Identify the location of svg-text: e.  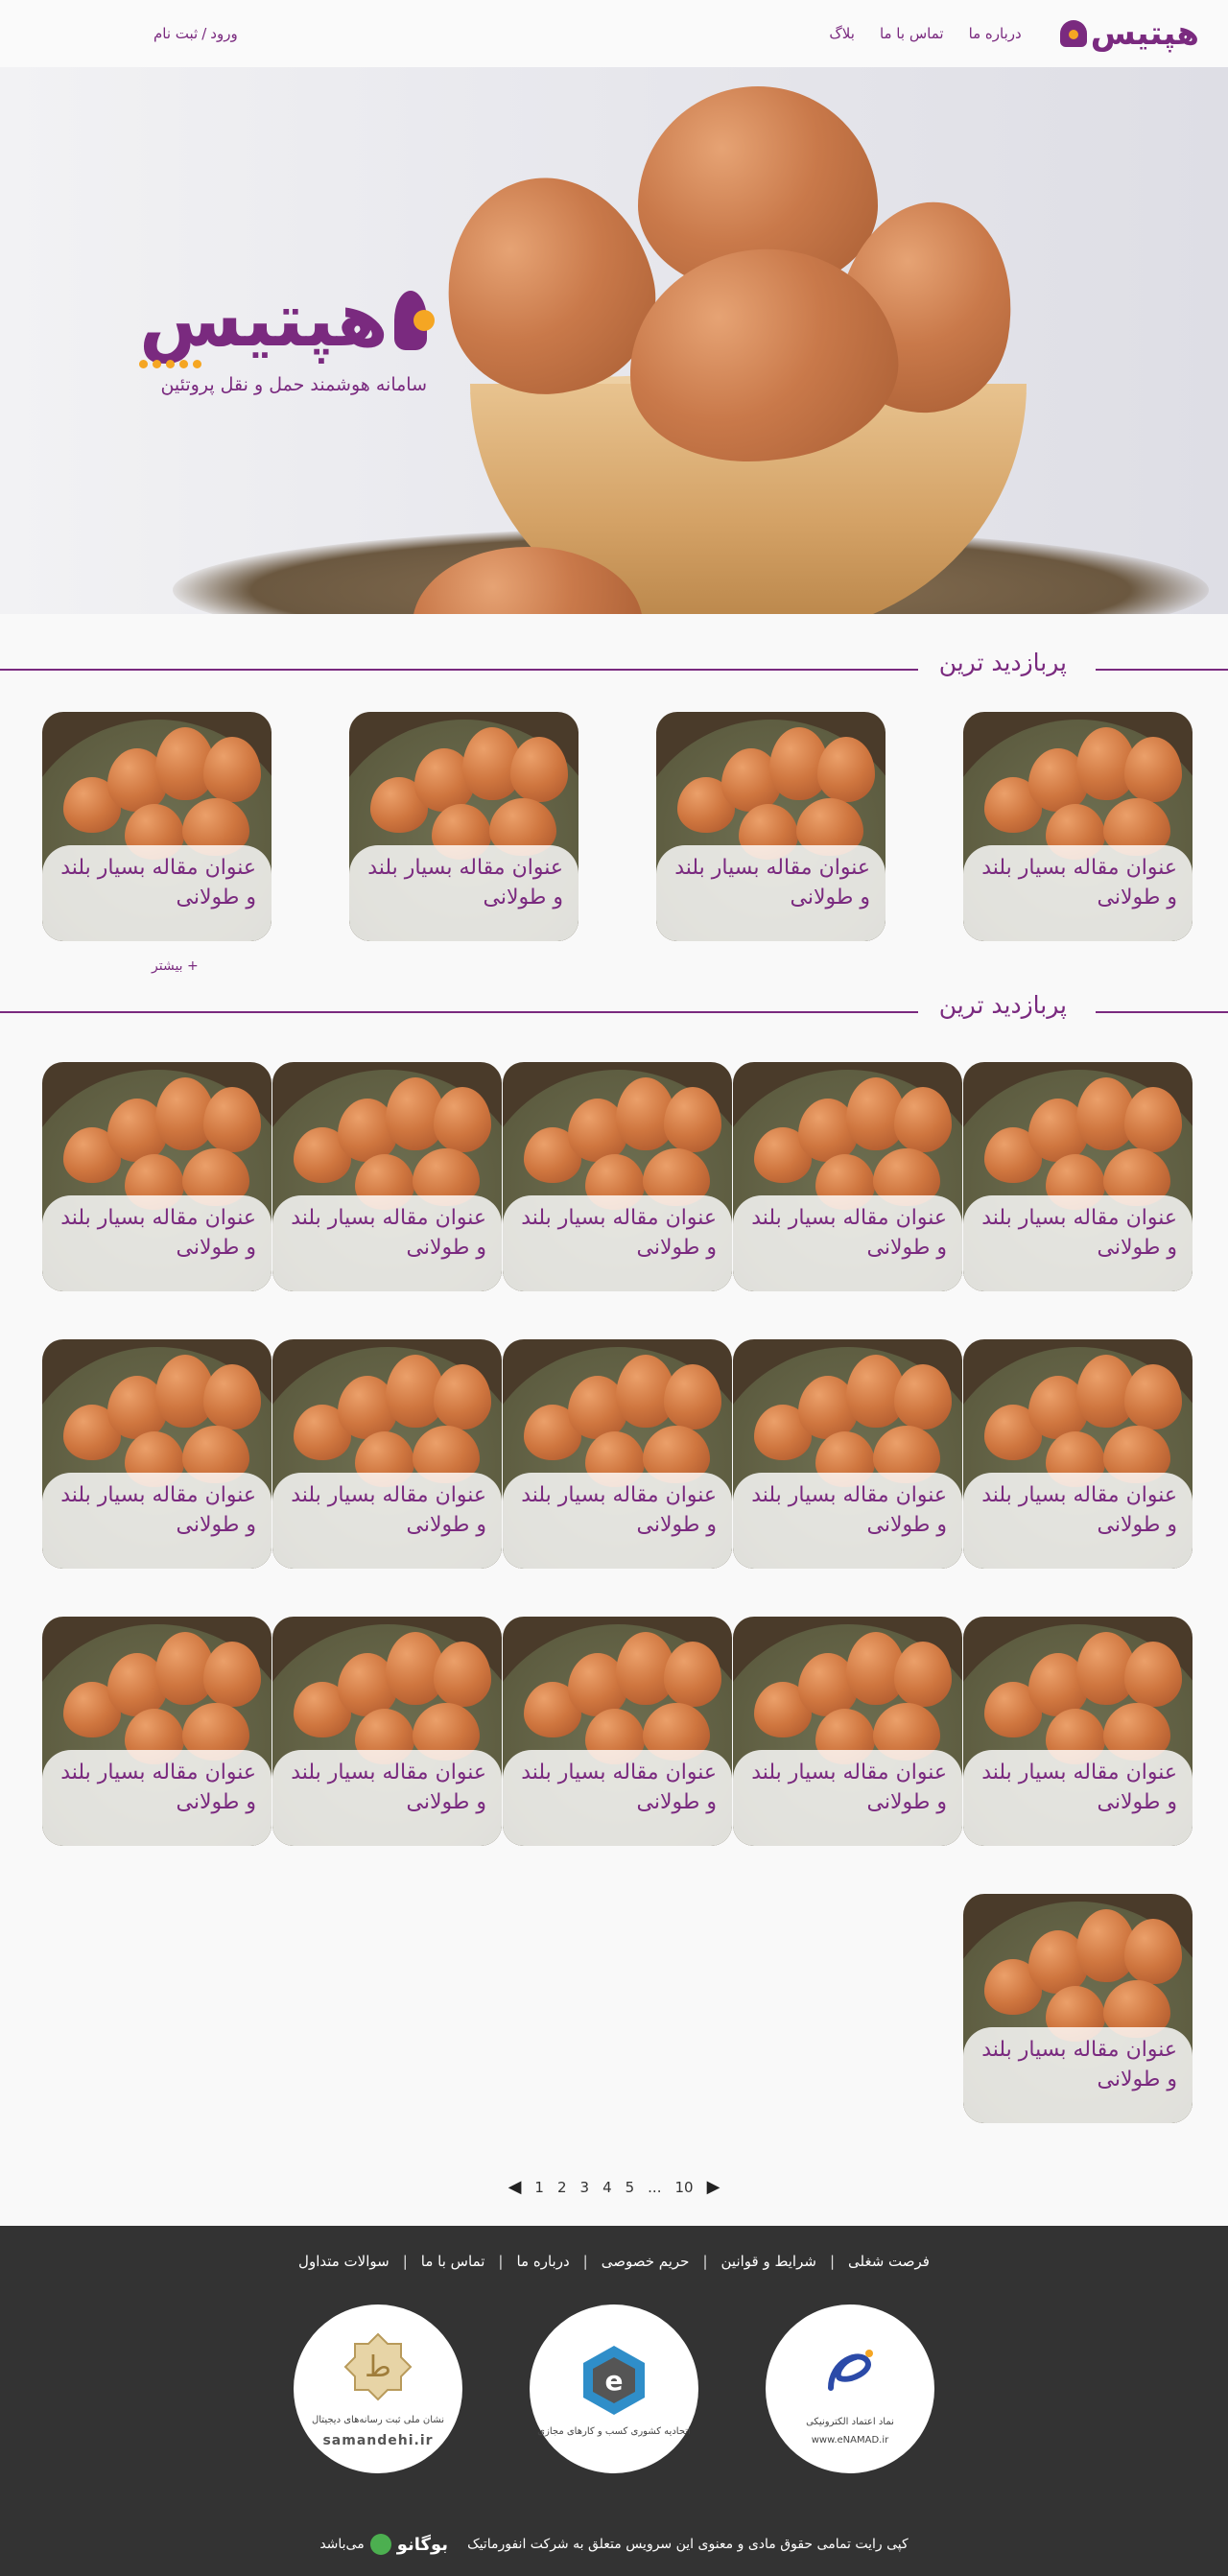
(614, 2381).